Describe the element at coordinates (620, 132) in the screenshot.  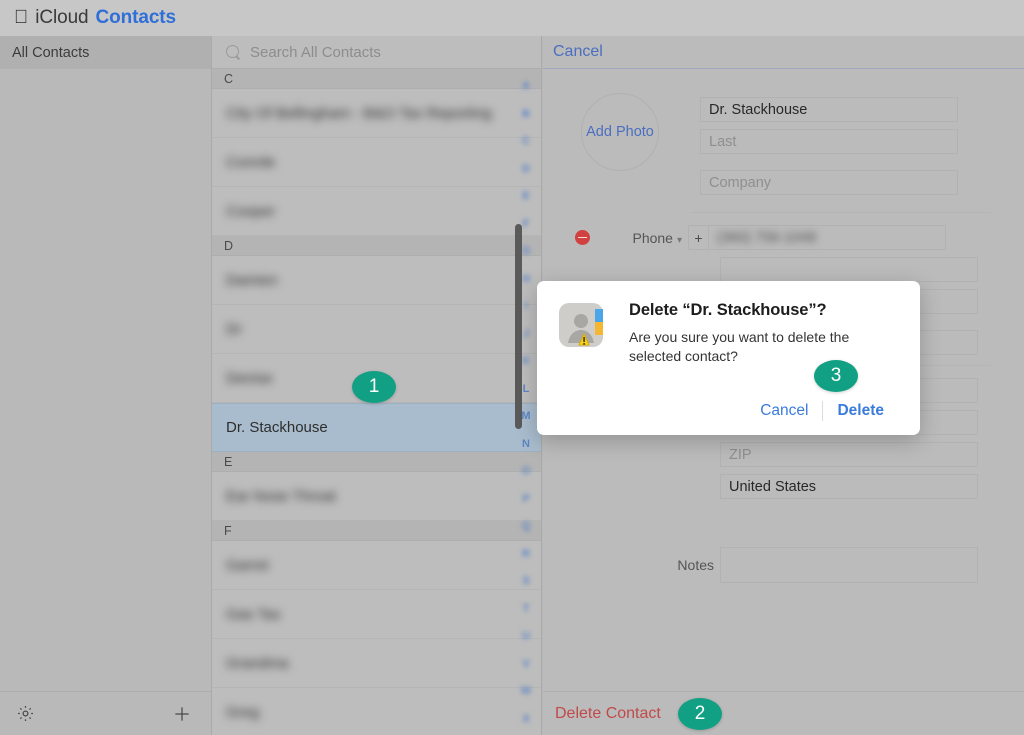
I see `add-photo-button: Add Photo` at that location.